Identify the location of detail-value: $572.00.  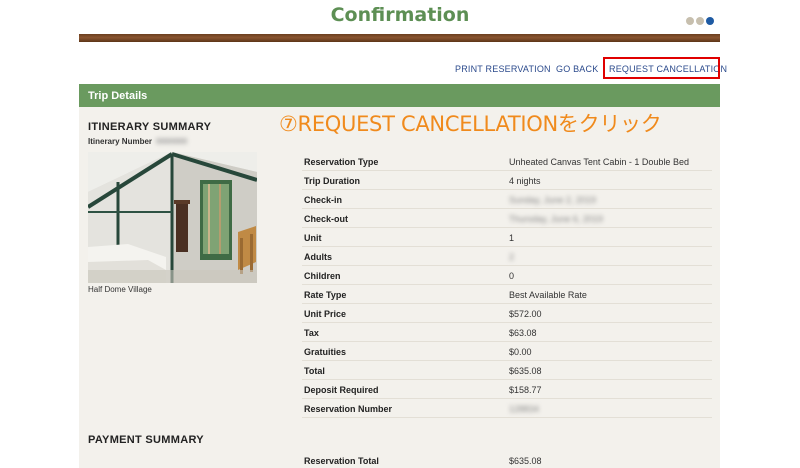
(525, 314).